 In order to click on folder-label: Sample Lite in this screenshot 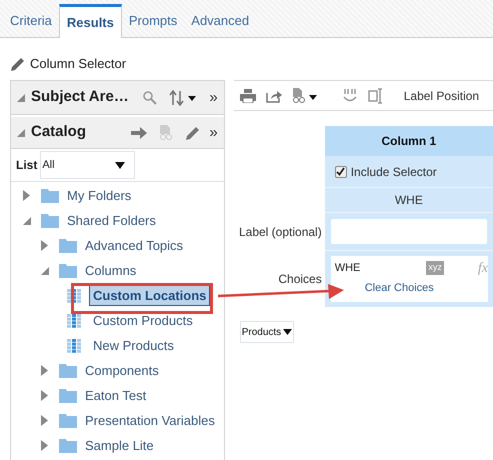, I will do `click(119, 446)`.